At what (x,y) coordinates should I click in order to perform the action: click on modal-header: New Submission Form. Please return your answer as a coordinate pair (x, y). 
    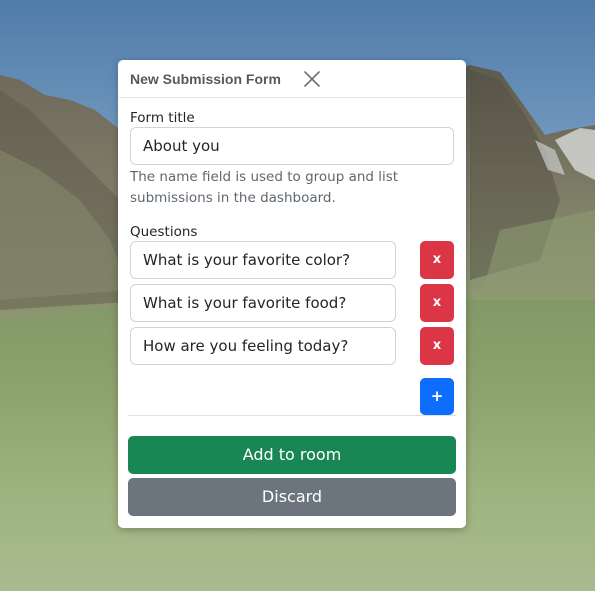
    Looking at the image, I should click on (292, 79).